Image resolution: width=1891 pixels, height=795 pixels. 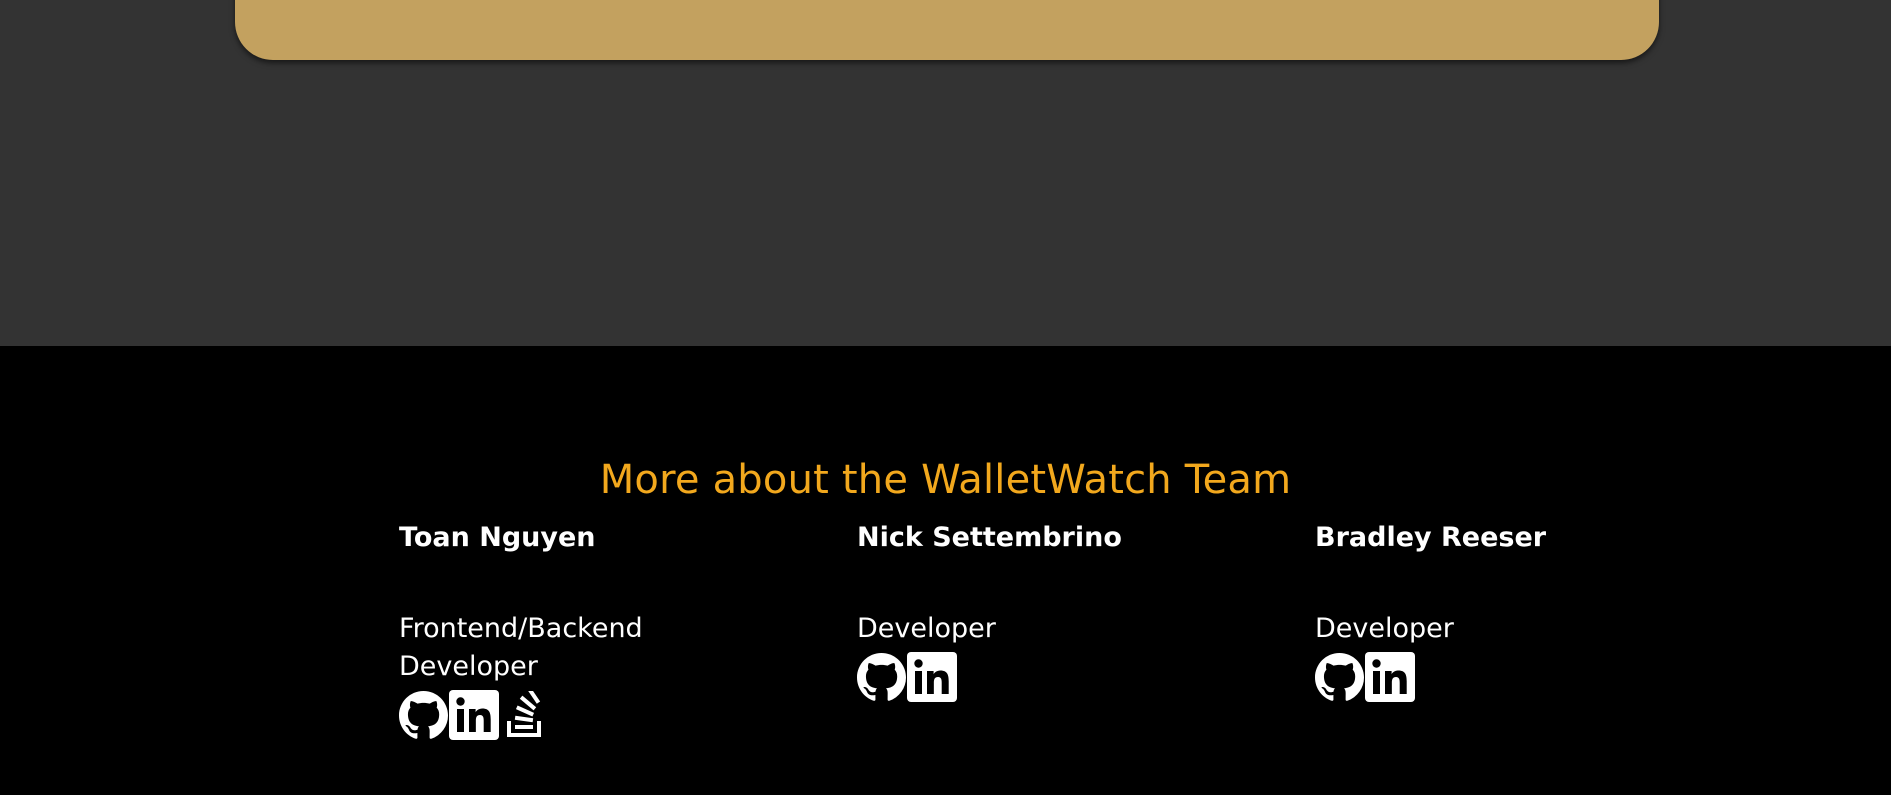 What do you see at coordinates (945, 480) in the screenshot?
I see `footer-title: More about the WalletWatch Team` at bounding box center [945, 480].